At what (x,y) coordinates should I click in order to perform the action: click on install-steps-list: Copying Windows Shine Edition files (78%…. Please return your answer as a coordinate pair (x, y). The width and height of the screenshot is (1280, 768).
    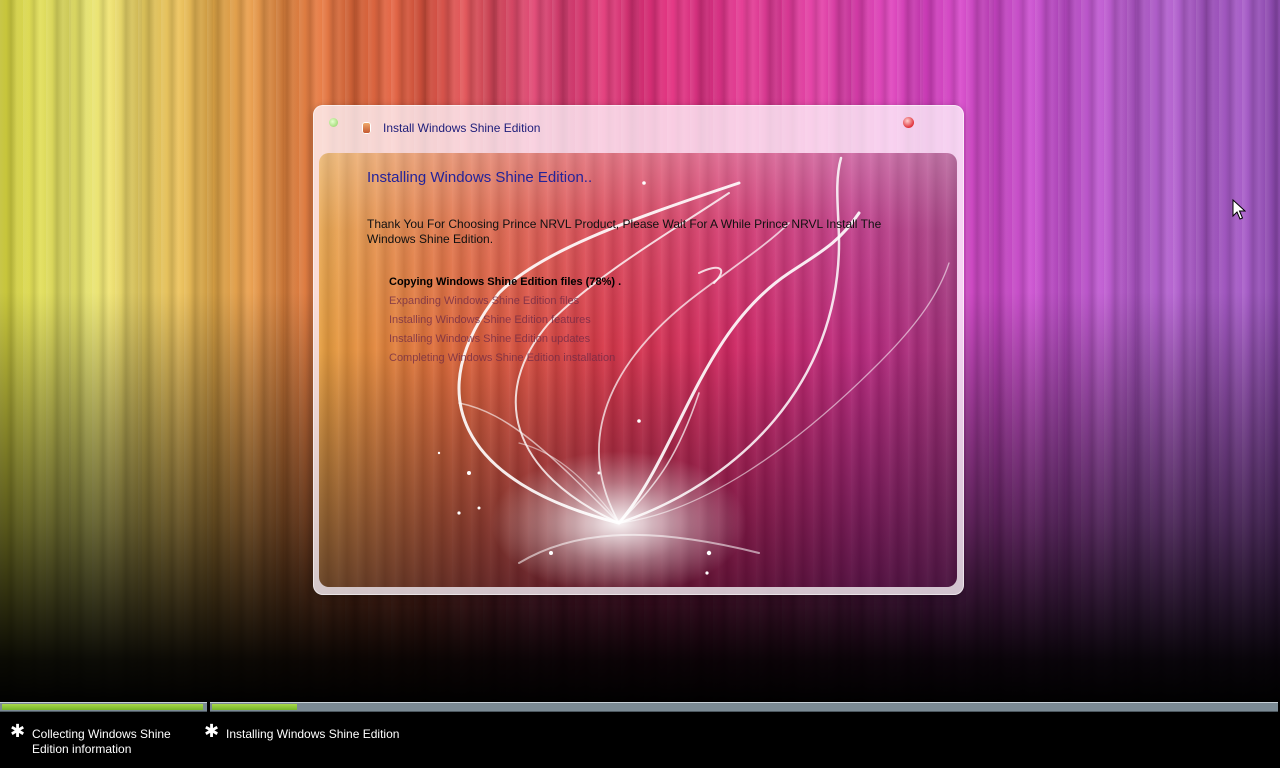
    Looking at the image, I should click on (505, 320).